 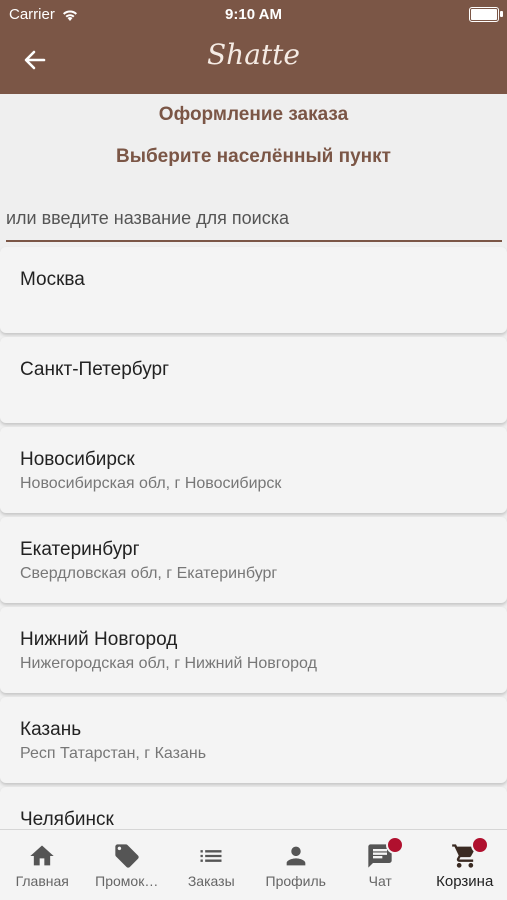 I want to click on city-item: Казань Респ Татарстан, г Казань, so click(x=253, y=740).